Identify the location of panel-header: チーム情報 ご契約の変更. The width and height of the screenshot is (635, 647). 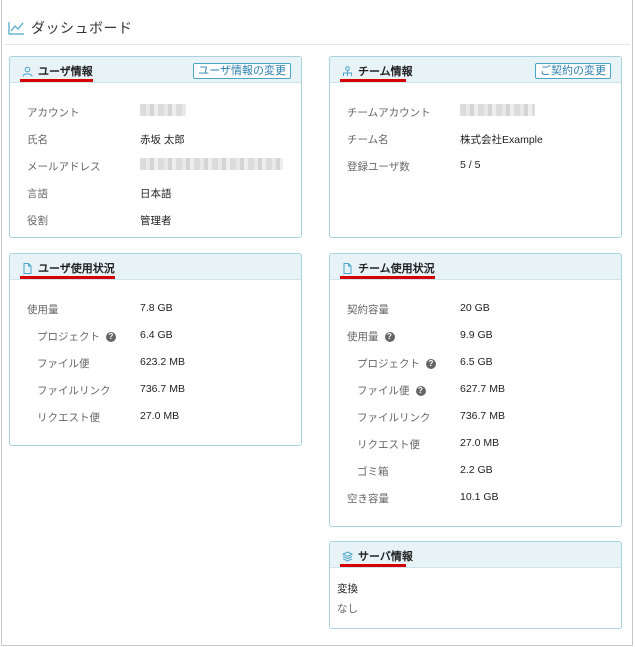
(475, 70).